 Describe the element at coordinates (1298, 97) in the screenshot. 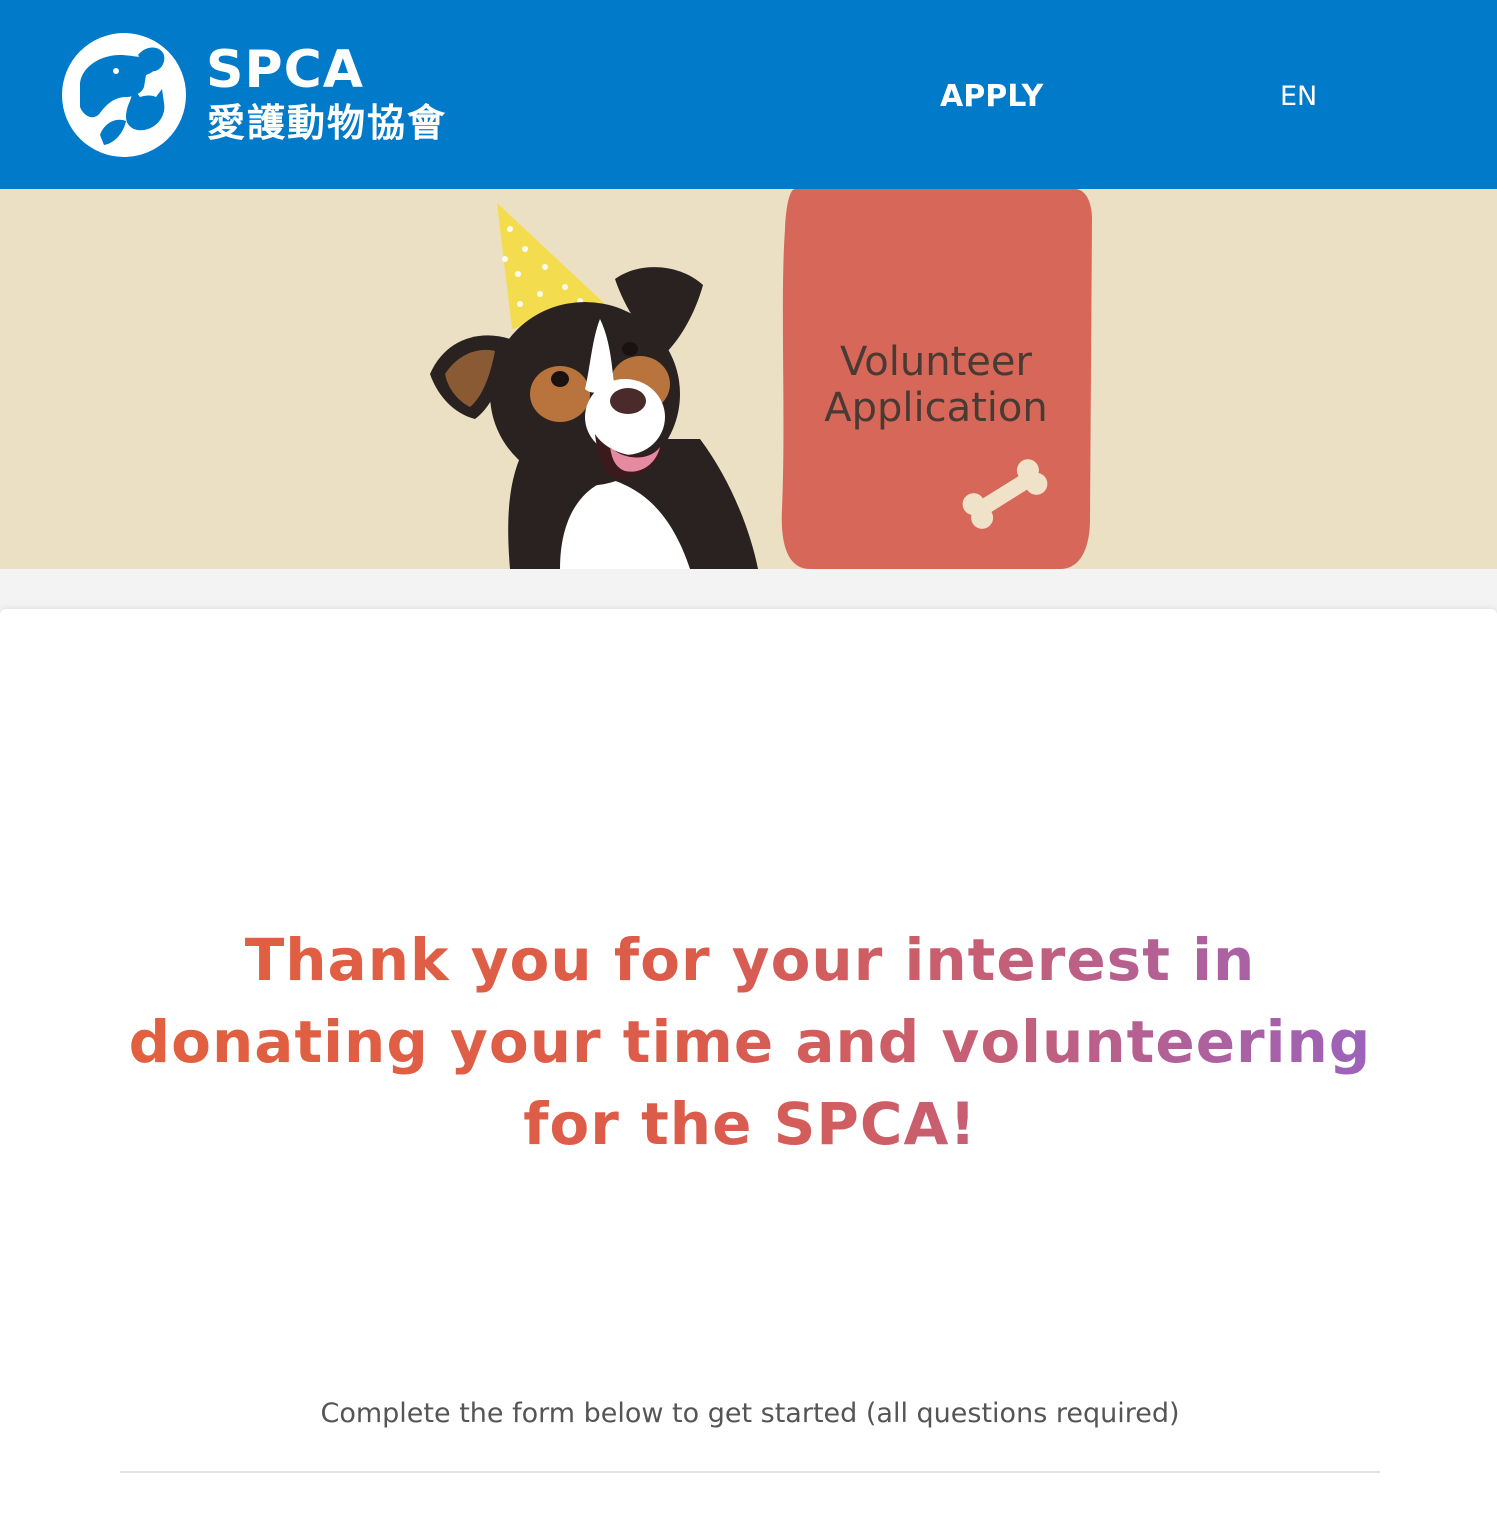

I see `language-selector: EN` at that location.